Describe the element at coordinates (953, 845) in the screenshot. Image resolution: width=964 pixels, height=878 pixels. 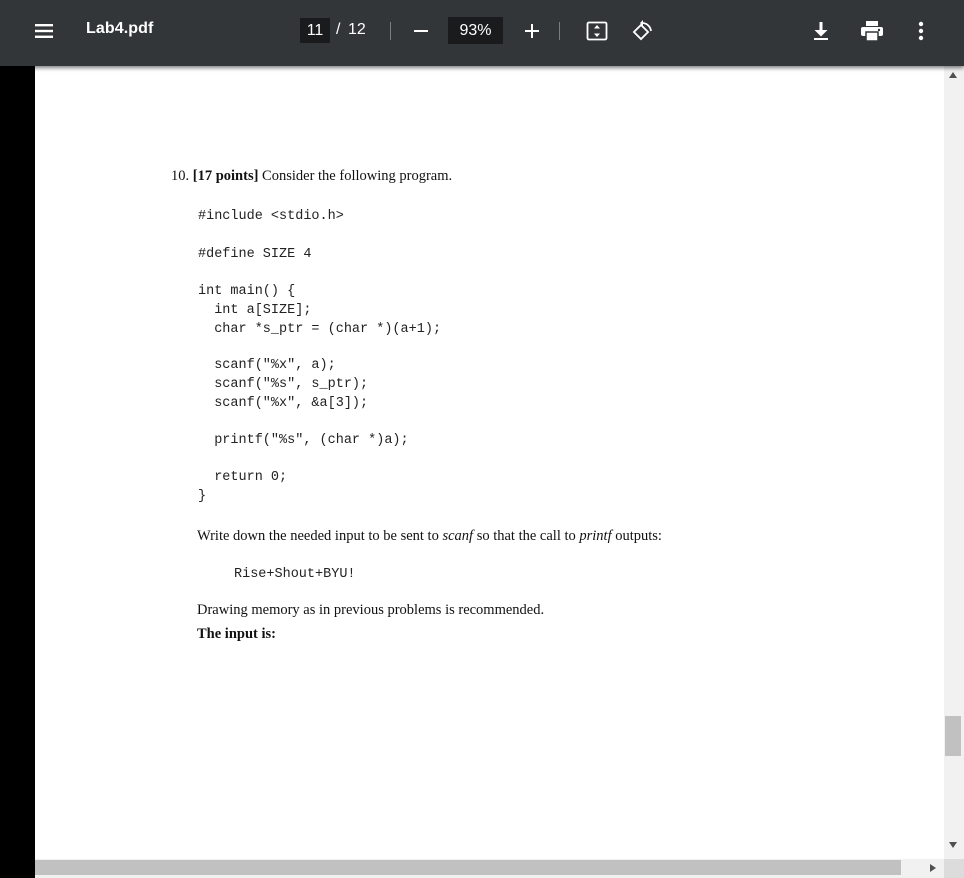
I see `scroll-down-arrow-icon` at that location.